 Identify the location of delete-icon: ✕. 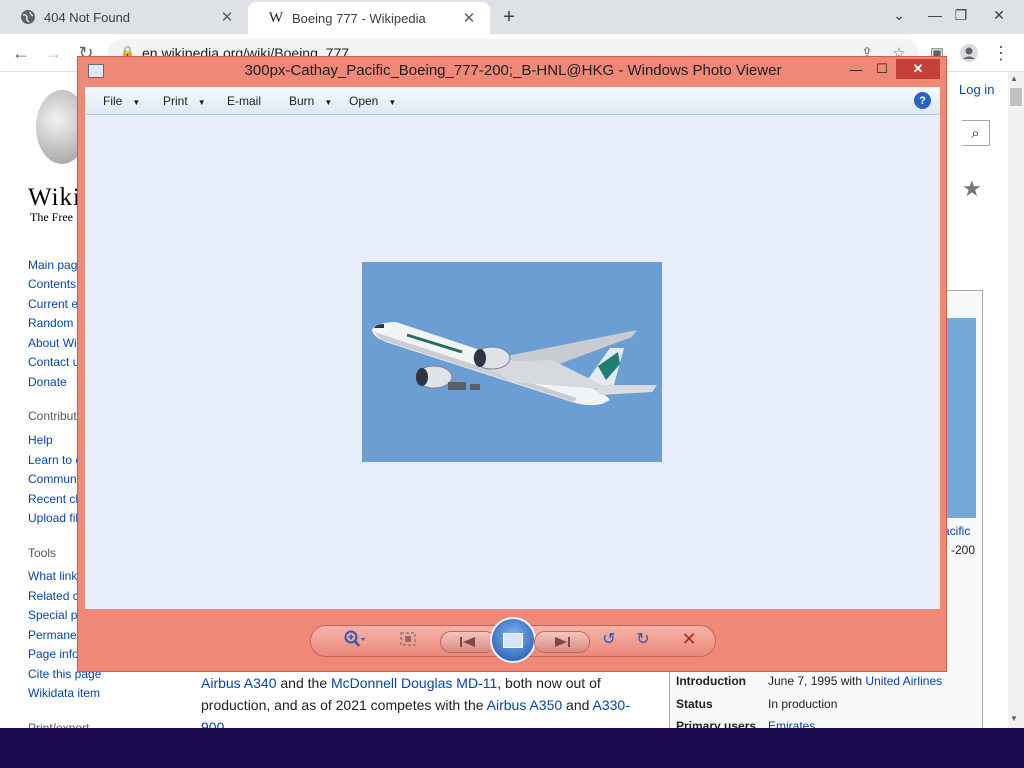
(689, 639).